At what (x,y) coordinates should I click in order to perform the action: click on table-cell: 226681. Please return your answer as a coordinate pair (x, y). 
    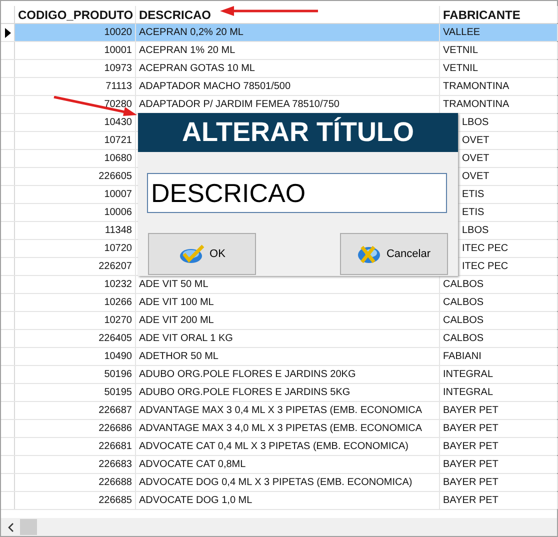
    Looking at the image, I should click on (115, 446).